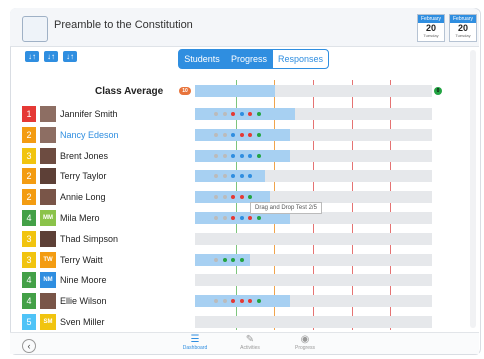 The height and width of the screenshot is (359, 484). What do you see at coordinates (51, 56) in the screenshot?
I see `sort-button-2: ↓↑` at bounding box center [51, 56].